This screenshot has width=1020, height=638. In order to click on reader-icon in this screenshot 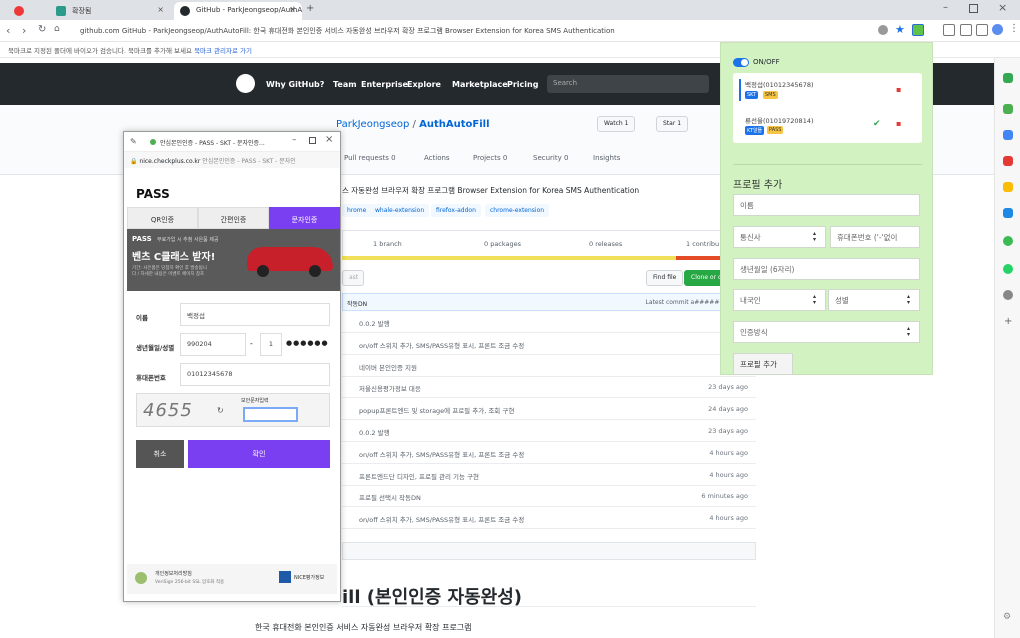, I will do `click(966, 30)`.